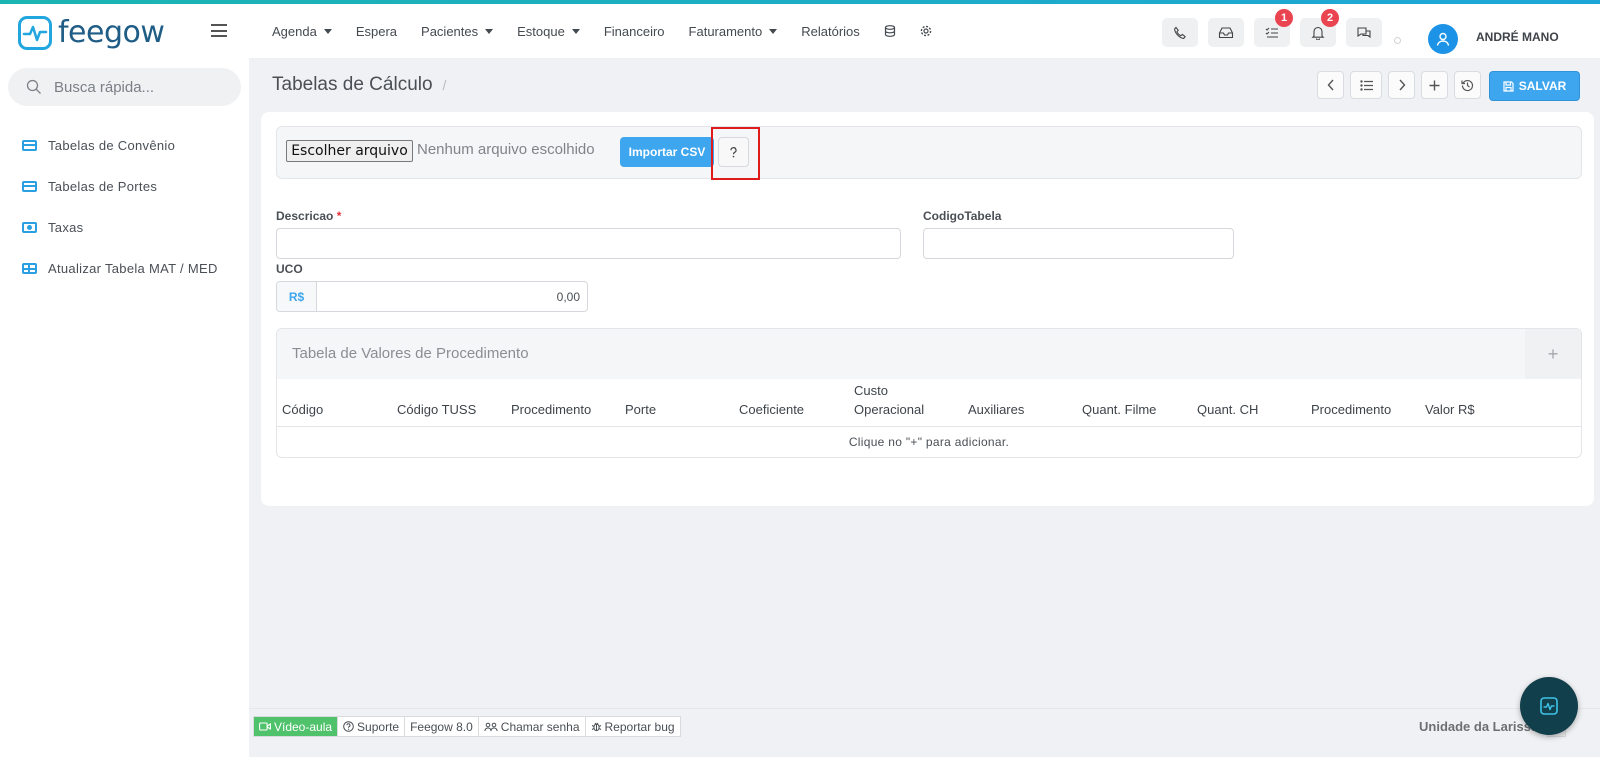 Image resolution: width=1600 pixels, height=757 pixels. I want to click on history-icon, so click(1467, 85).